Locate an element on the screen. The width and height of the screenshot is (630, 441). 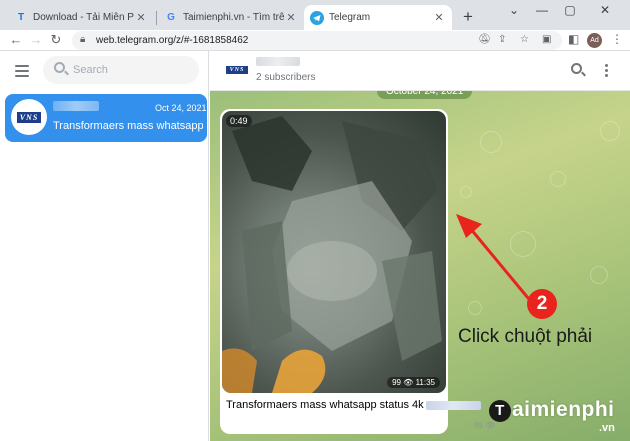
extension-icon: ▣ is located at coordinates (546, 39).